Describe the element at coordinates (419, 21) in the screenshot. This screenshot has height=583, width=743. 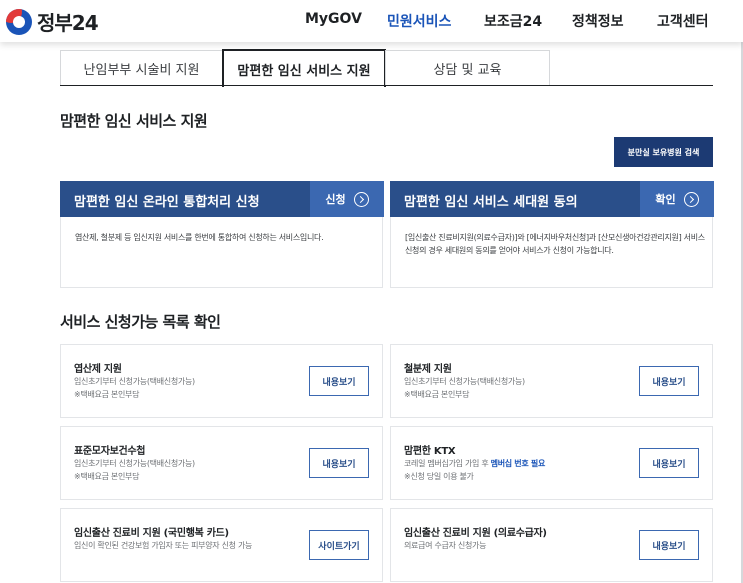
I see `nav-civil-services: 민원서비스` at that location.